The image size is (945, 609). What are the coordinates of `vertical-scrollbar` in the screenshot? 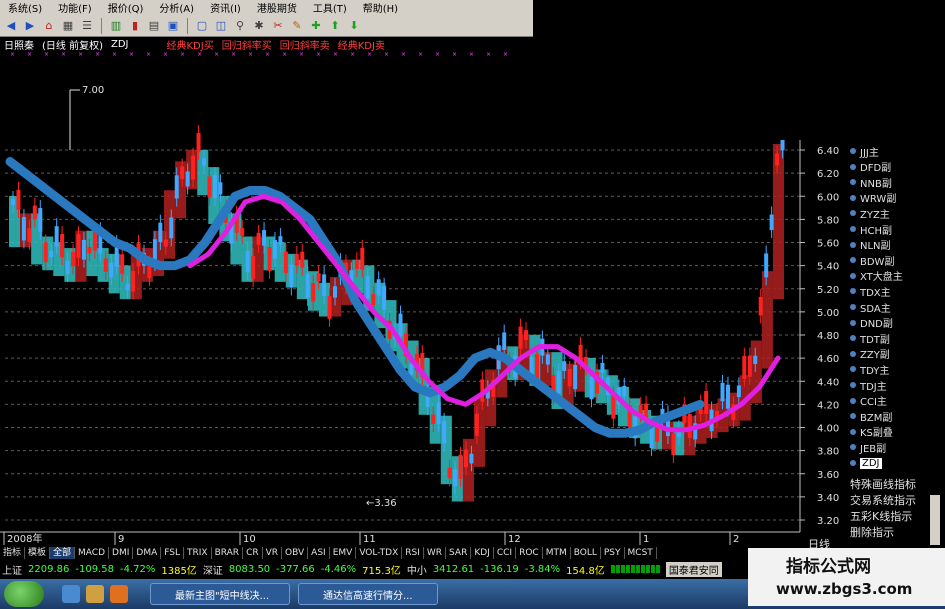 It's located at (935, 520).